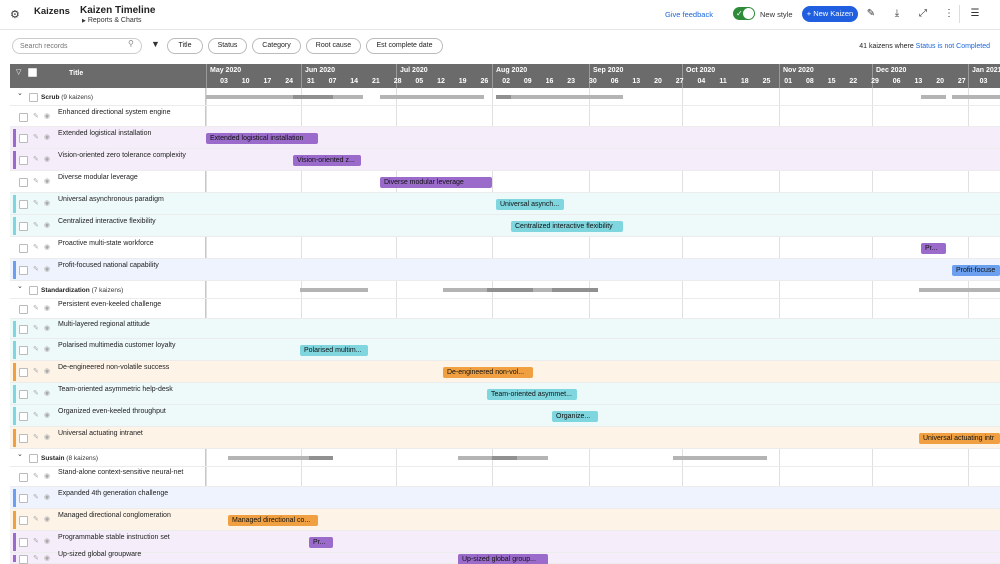 The width and height of the screenshot is (1000, 564). Describe the element at coordinates (104, 324) in the screenshot. I see `kaizen-title: Multi-layered regional attitude` at that location.